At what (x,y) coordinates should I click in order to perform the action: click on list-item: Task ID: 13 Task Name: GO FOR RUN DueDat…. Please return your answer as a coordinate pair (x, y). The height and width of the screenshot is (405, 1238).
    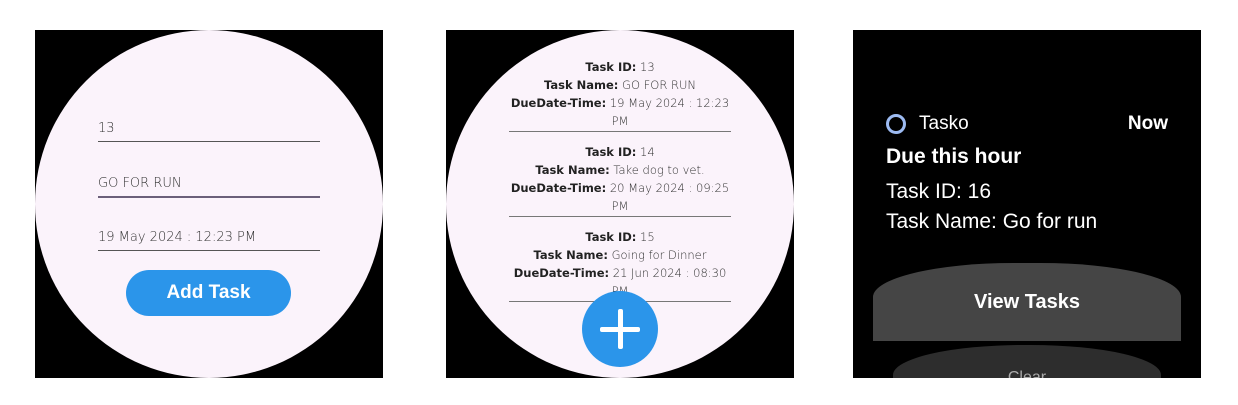
    Looking at the image, I should click on (620, 95).